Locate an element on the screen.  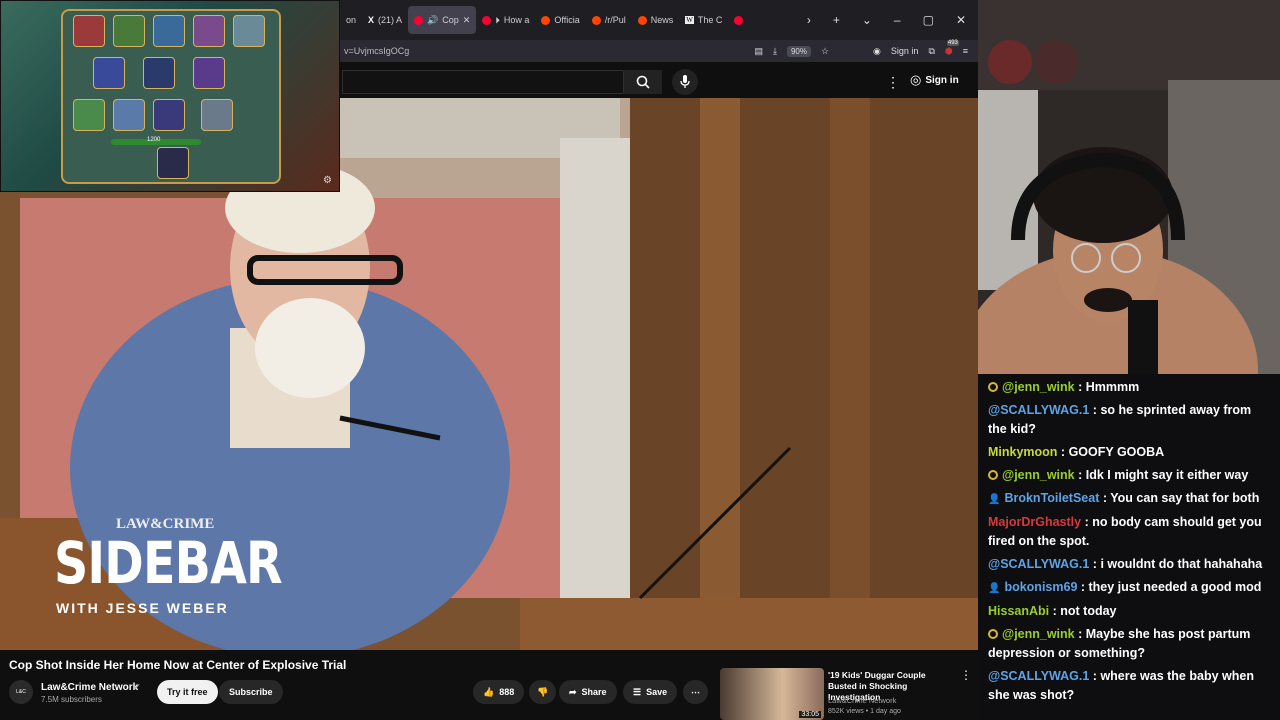
recommended-thumbnail: 33:05 is located at coordinates (772, 694).